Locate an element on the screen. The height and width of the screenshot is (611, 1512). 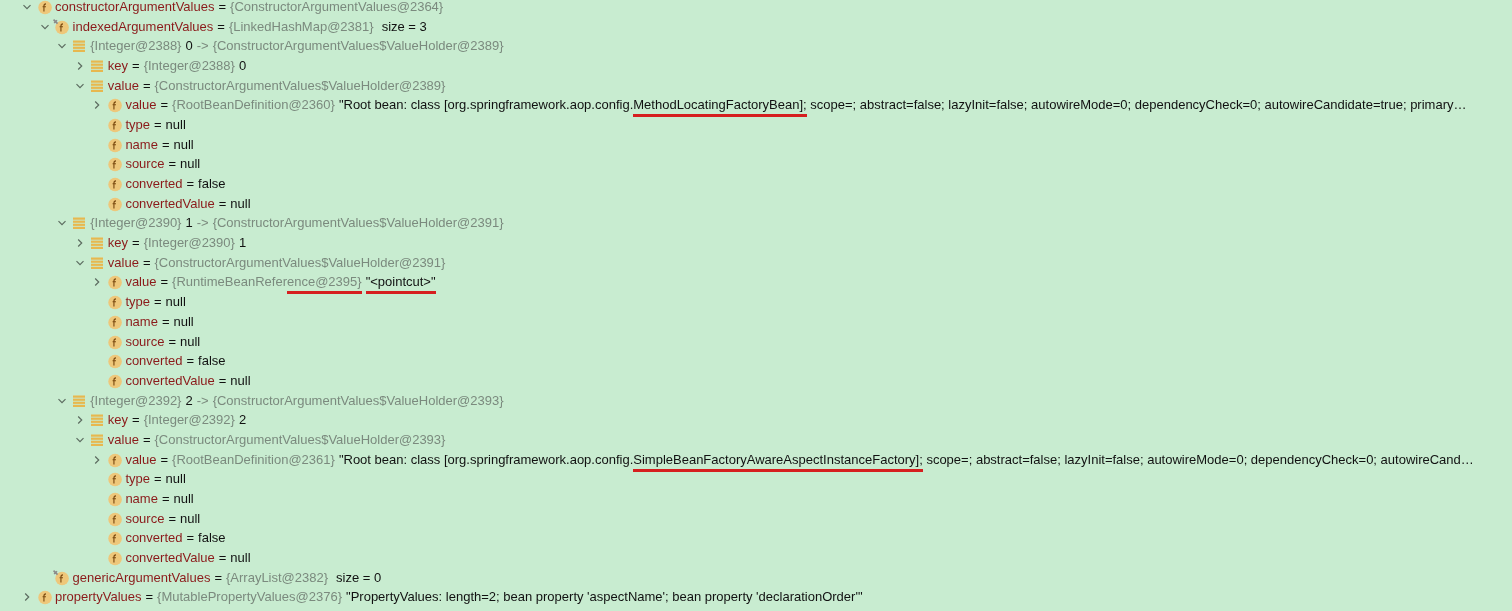
type-label: {MutablePropertyValues@2376} is located at coordinates (250, 597).